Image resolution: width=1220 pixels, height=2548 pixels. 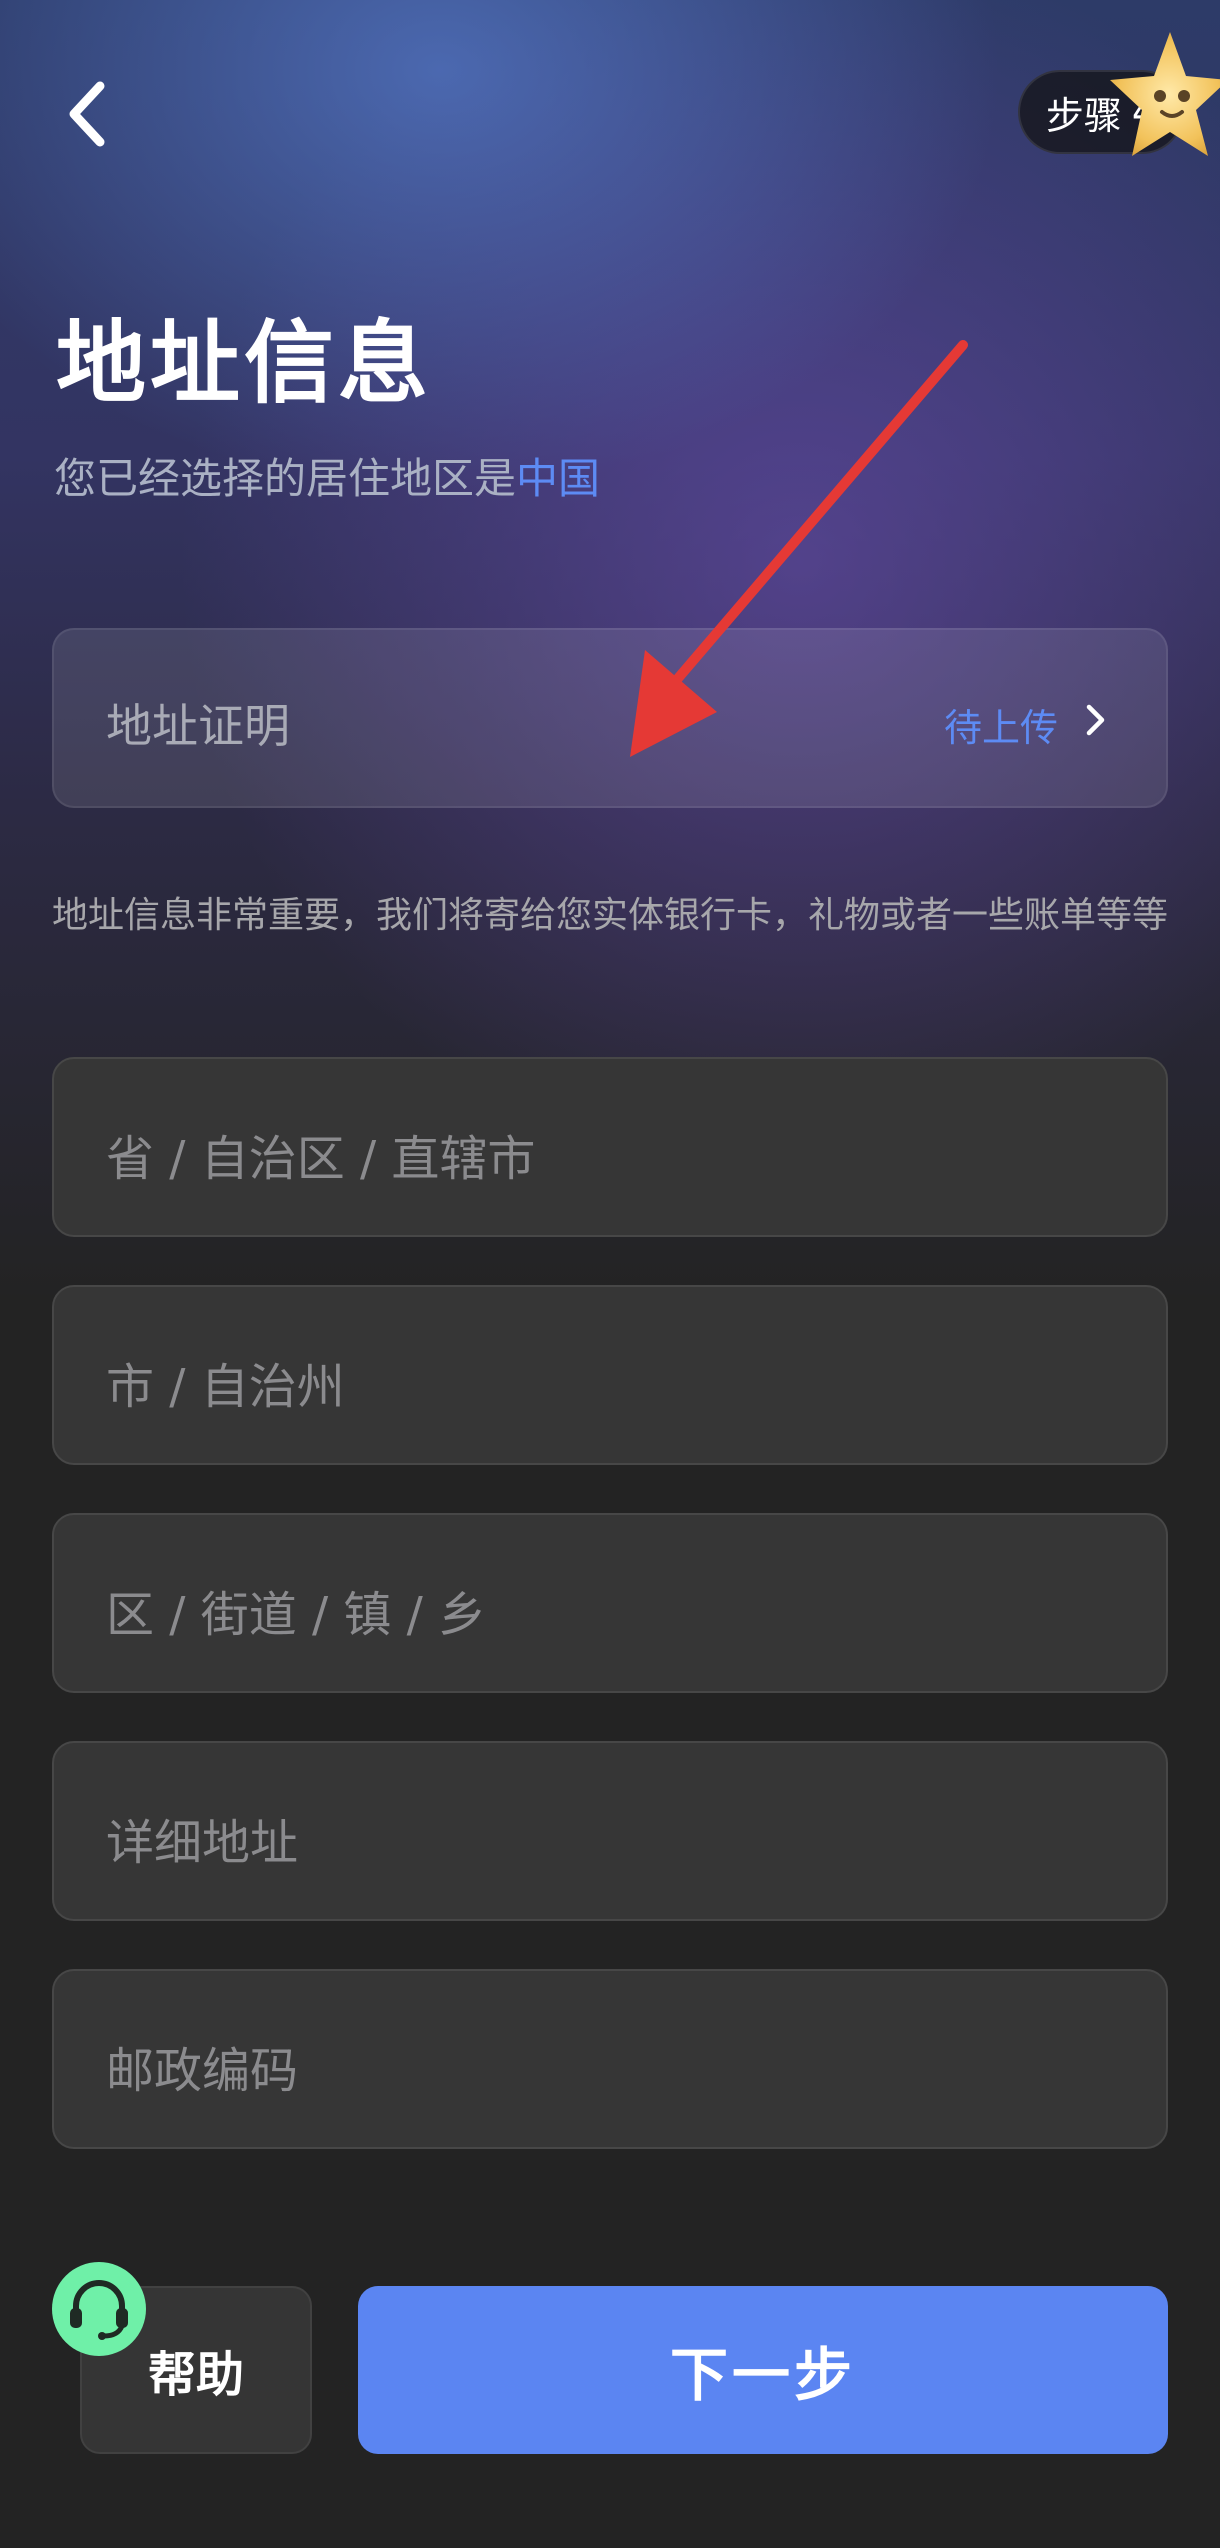 What do you see at coordinates (195, 2375) in the screenshot?
I see `help-button-label: 帮助` at bounding box center [195, 2375].